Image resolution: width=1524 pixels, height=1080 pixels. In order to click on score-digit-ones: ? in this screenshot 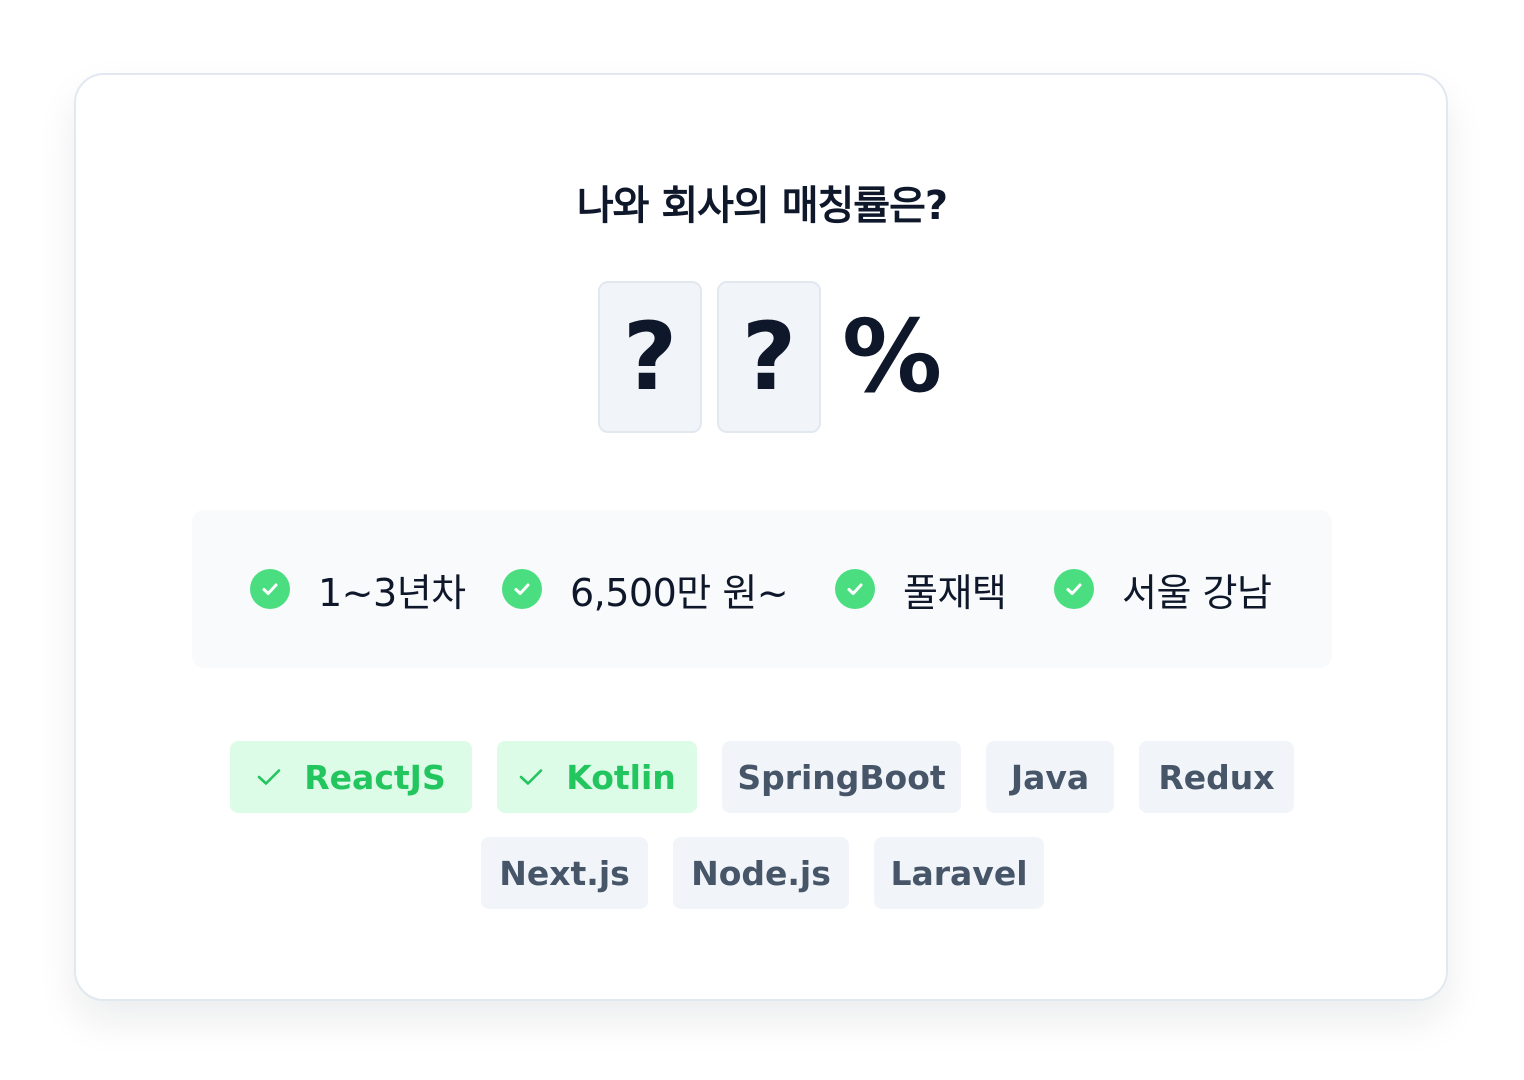, I will do `click(769, 357)`.